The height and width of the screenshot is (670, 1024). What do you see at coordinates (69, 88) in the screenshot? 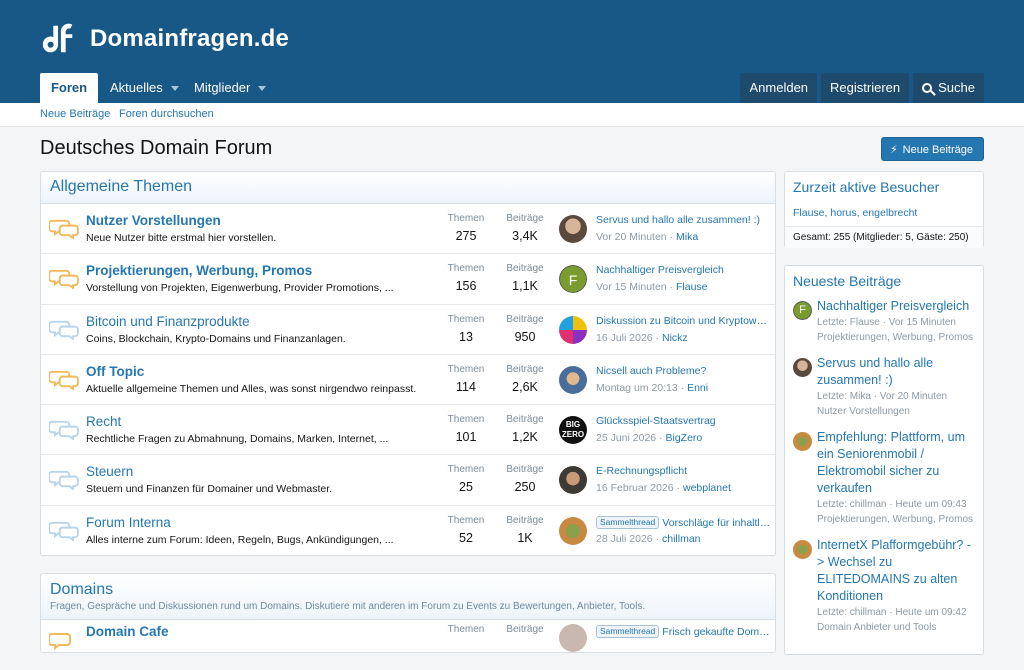
I see `tab-foren: Foren` at bounding box center [69, 88].